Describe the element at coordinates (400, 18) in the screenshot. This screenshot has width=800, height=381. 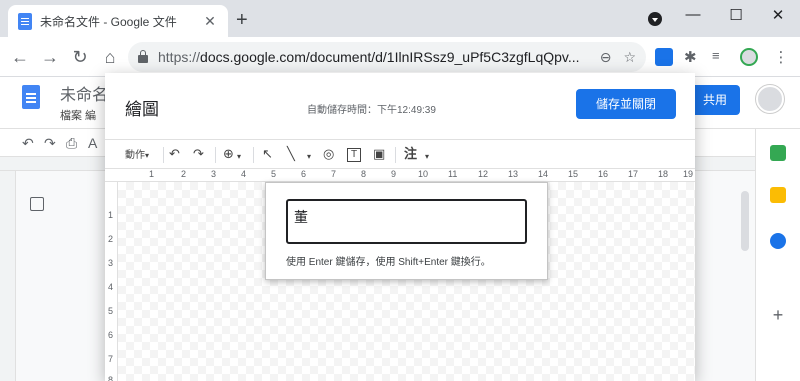
I see `browser-tab-strip: 未命名文件 - Google 文件 ✕ + — ☐ ✕` at that location.